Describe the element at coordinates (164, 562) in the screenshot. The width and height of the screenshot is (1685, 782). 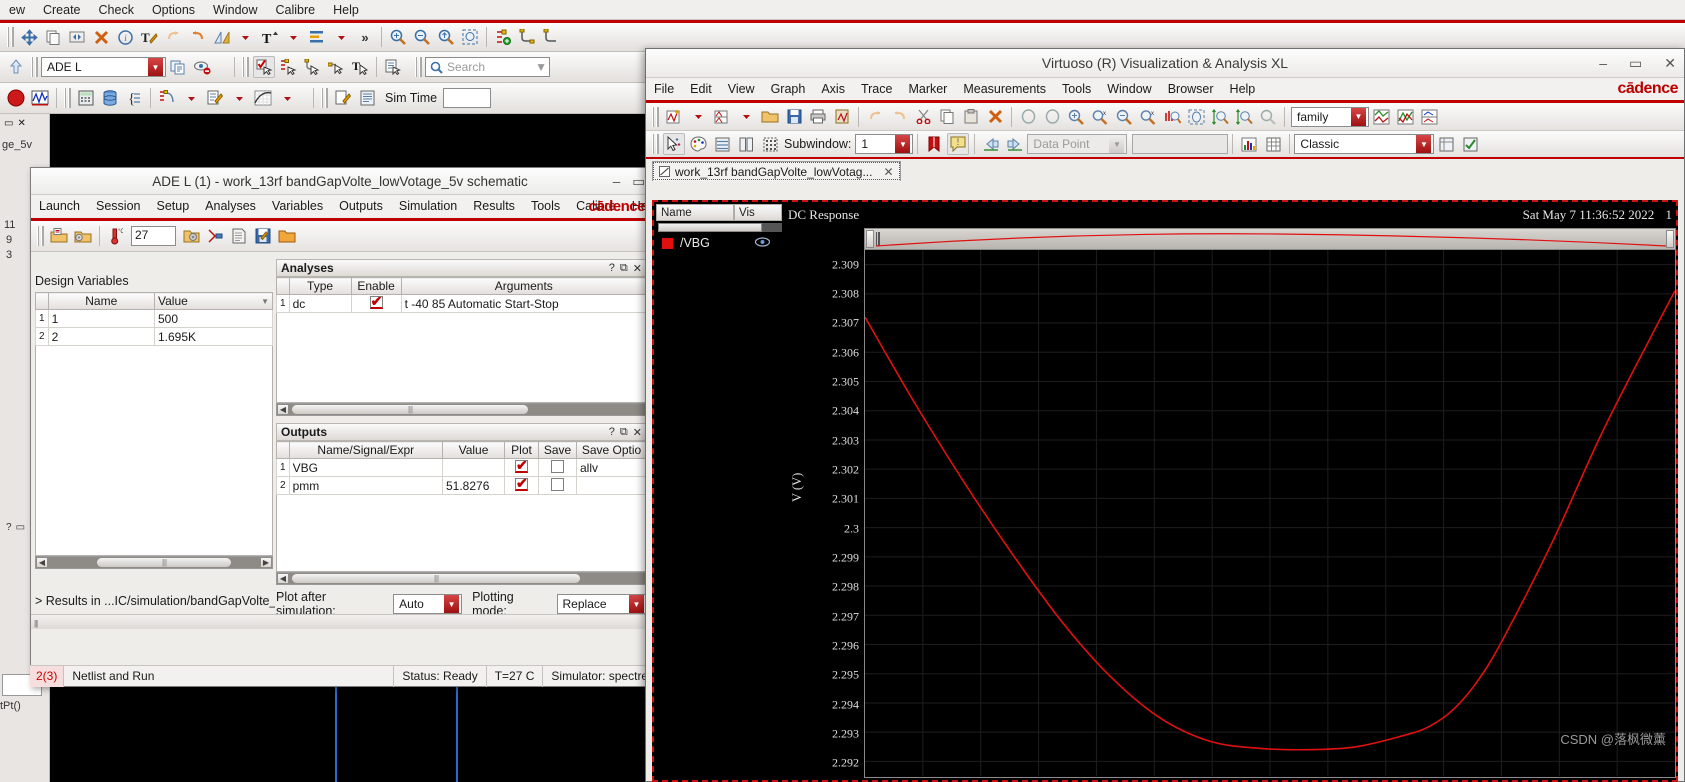
I see `scrollbar-thumb: ||||` at that location.